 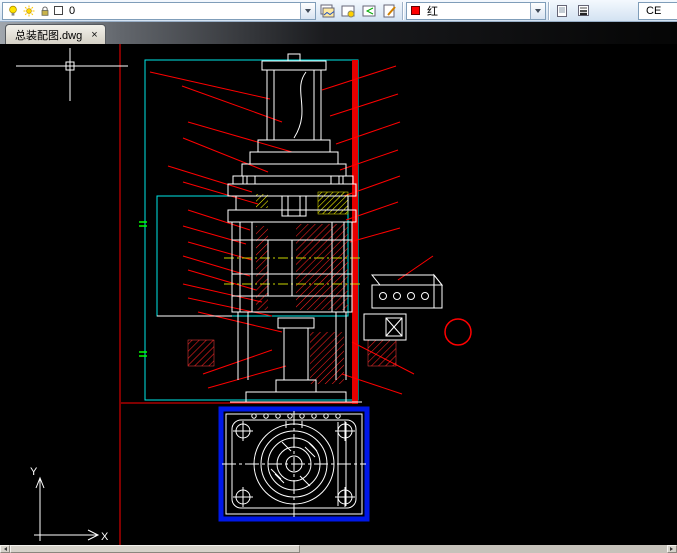 What do you see at coordinates (44, 10) in the screenshot?
I see `layer-lock-icon` at bounding box center [44, 10].